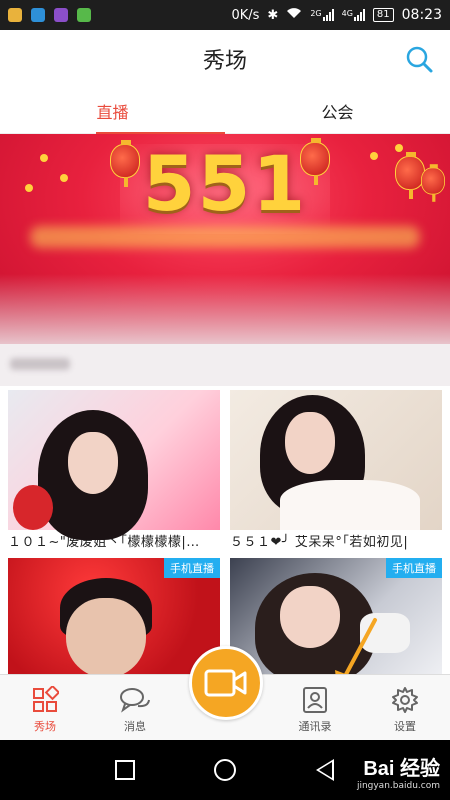  I want to click on room-thumbnail: 手机直播, so click(114, 616).